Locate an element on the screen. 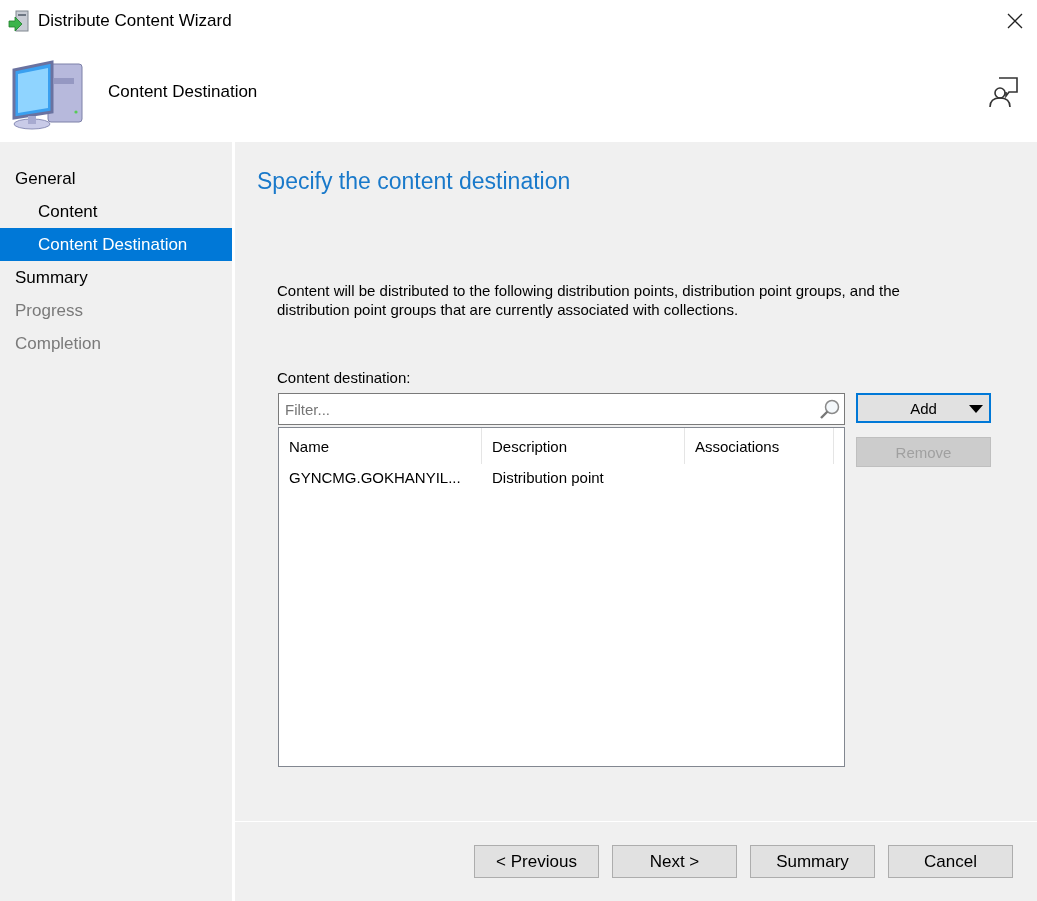 The image size is (1037, 901). column-header: Description is located at coordinates (583, 446).